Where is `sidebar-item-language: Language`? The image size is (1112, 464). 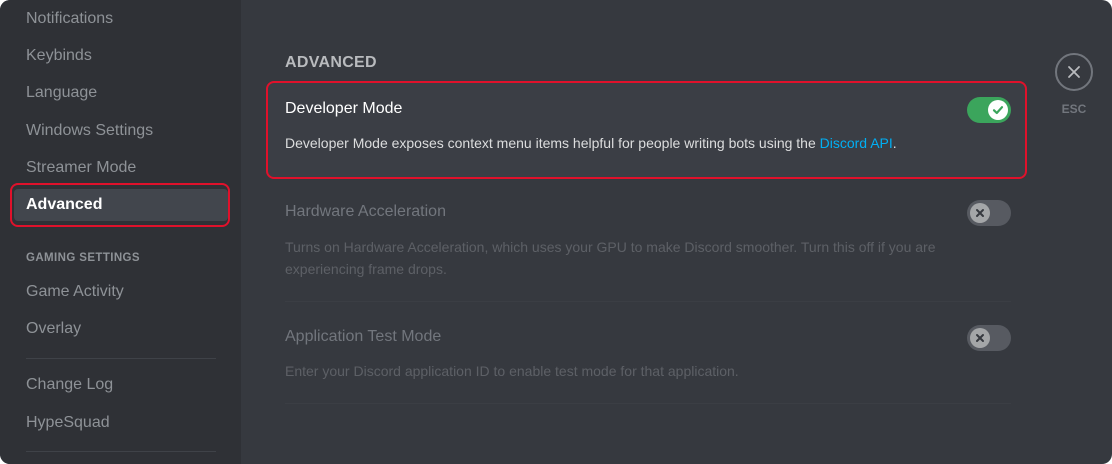 sidebar-item-language: Language is located at coordinates (121, 93).